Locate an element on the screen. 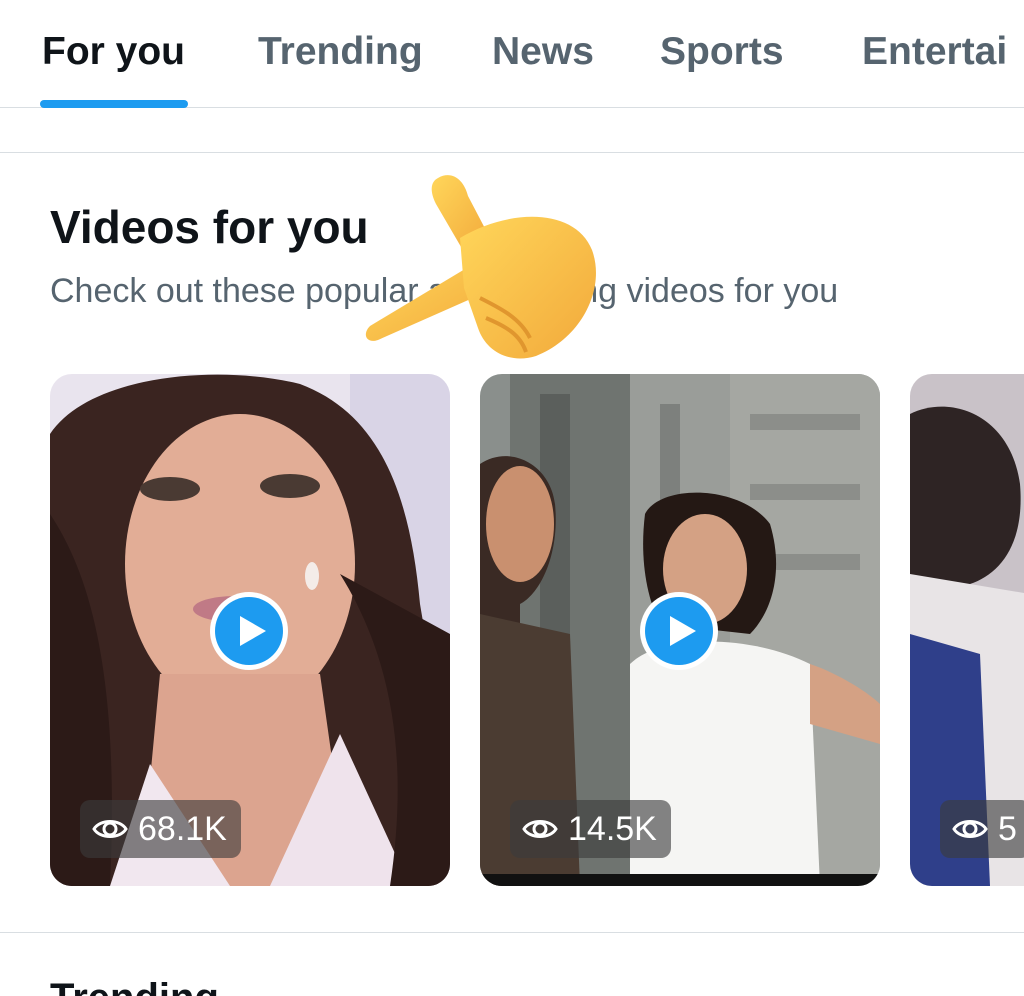 The image size is (1024, 996). section-divider-bottom is located at coordinates (512, 932).